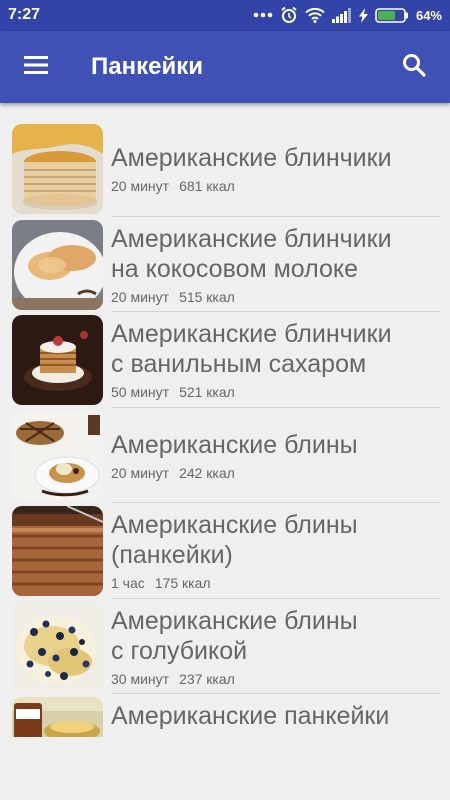 The height and width of the screenshot is (800, 450). I want to click on recipe-meta: 20 минут 242 ккал, so click(173, 473).